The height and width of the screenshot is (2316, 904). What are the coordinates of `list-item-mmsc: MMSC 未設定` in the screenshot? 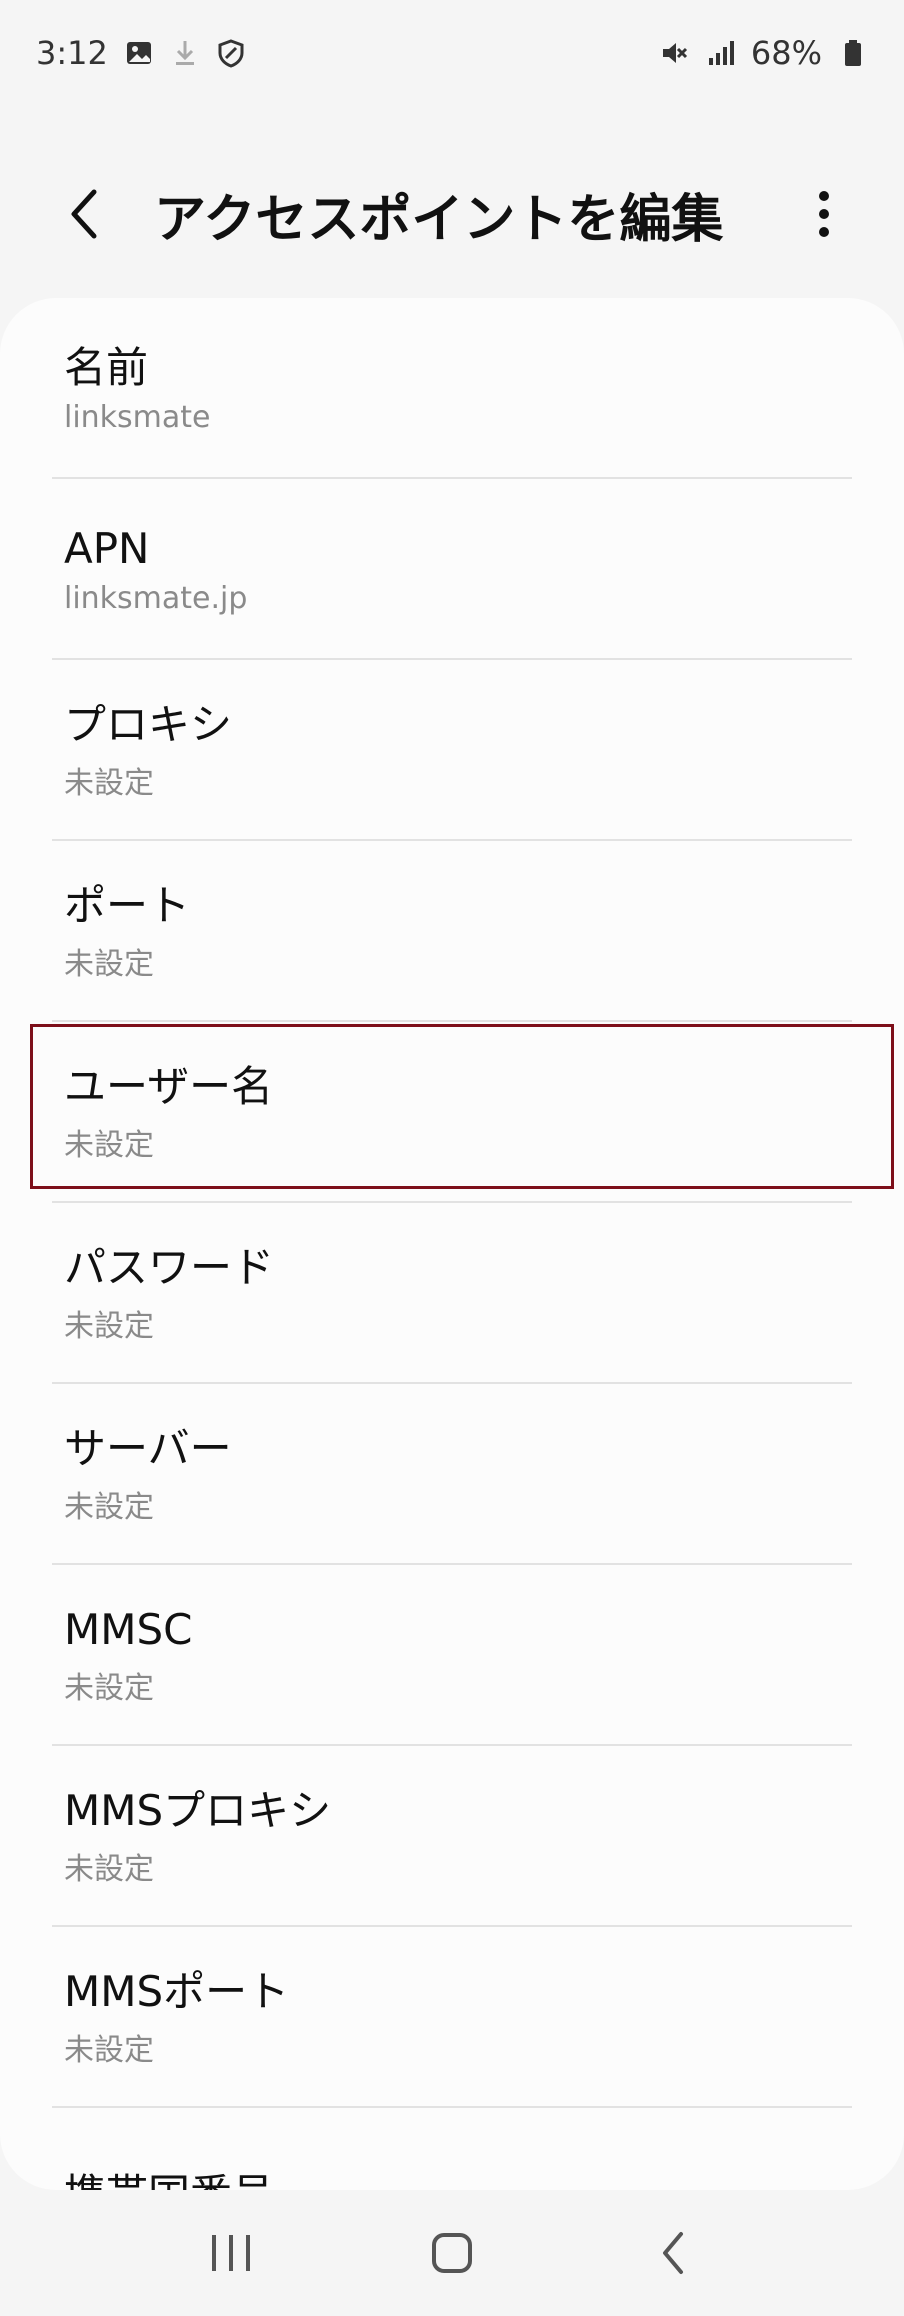 It's located at (452, 1655).